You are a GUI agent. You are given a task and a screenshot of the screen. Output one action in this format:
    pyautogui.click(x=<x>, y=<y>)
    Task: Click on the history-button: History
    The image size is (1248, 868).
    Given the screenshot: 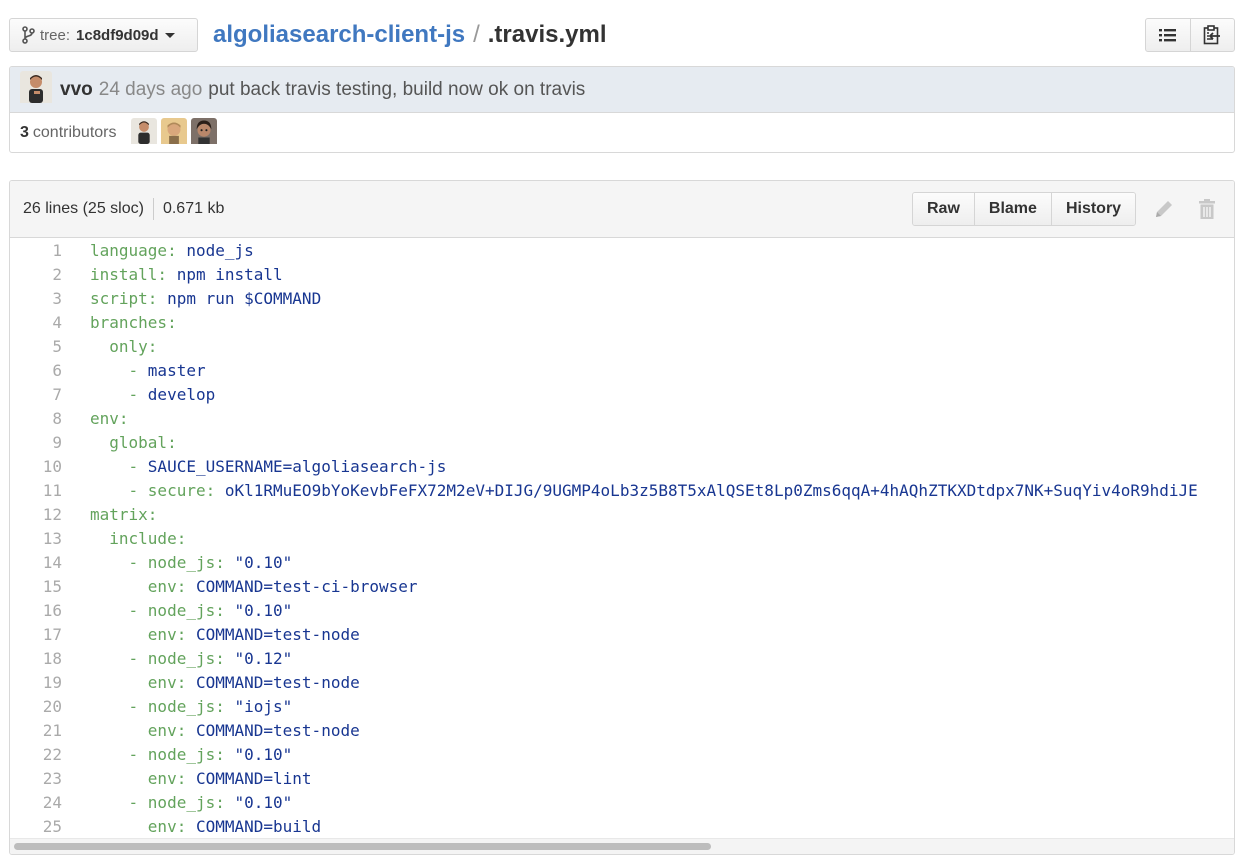 What is the action you would take?
    pyautogui.click(x=1093, y=209)
    